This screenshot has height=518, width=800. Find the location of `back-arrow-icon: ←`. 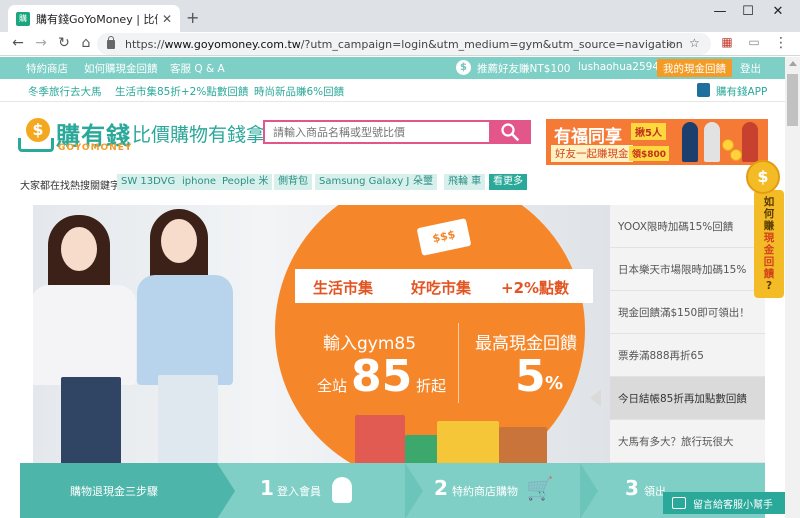

back-arrow-icon: ← is located at coordinates (18, 43).